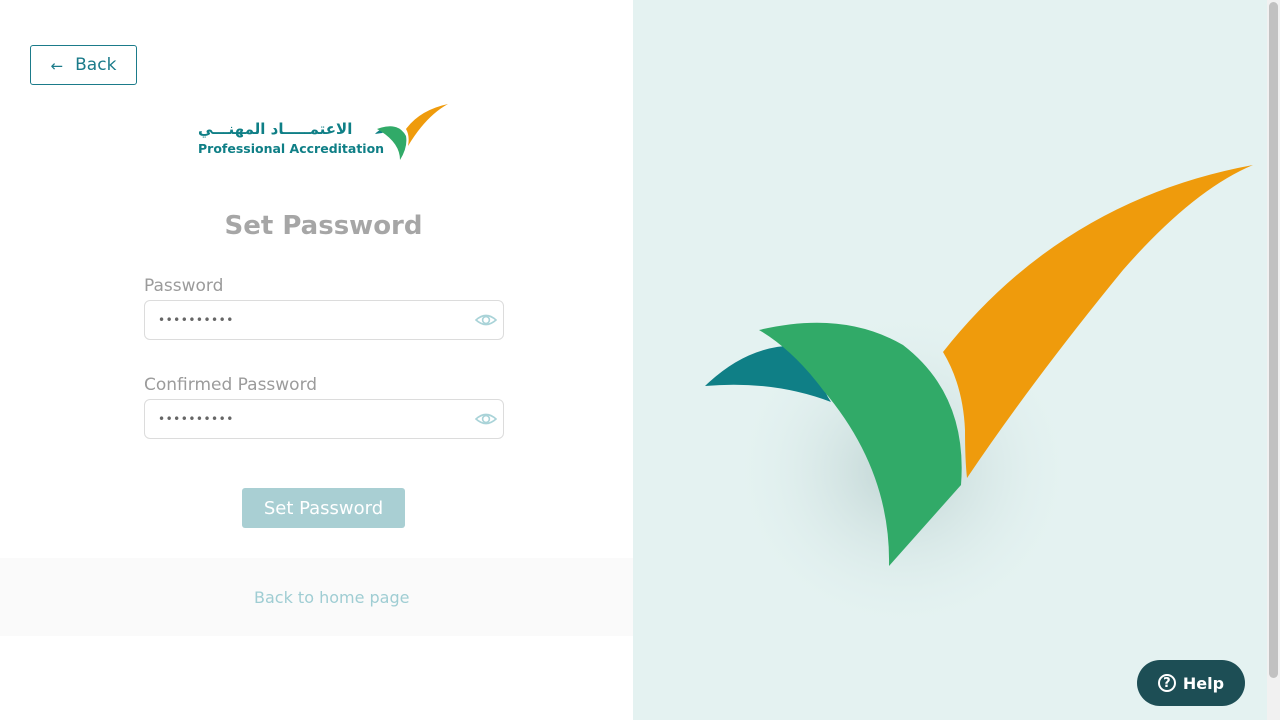  I want to click on confirm-password-label: Confirmed Password, so click(231, 385).